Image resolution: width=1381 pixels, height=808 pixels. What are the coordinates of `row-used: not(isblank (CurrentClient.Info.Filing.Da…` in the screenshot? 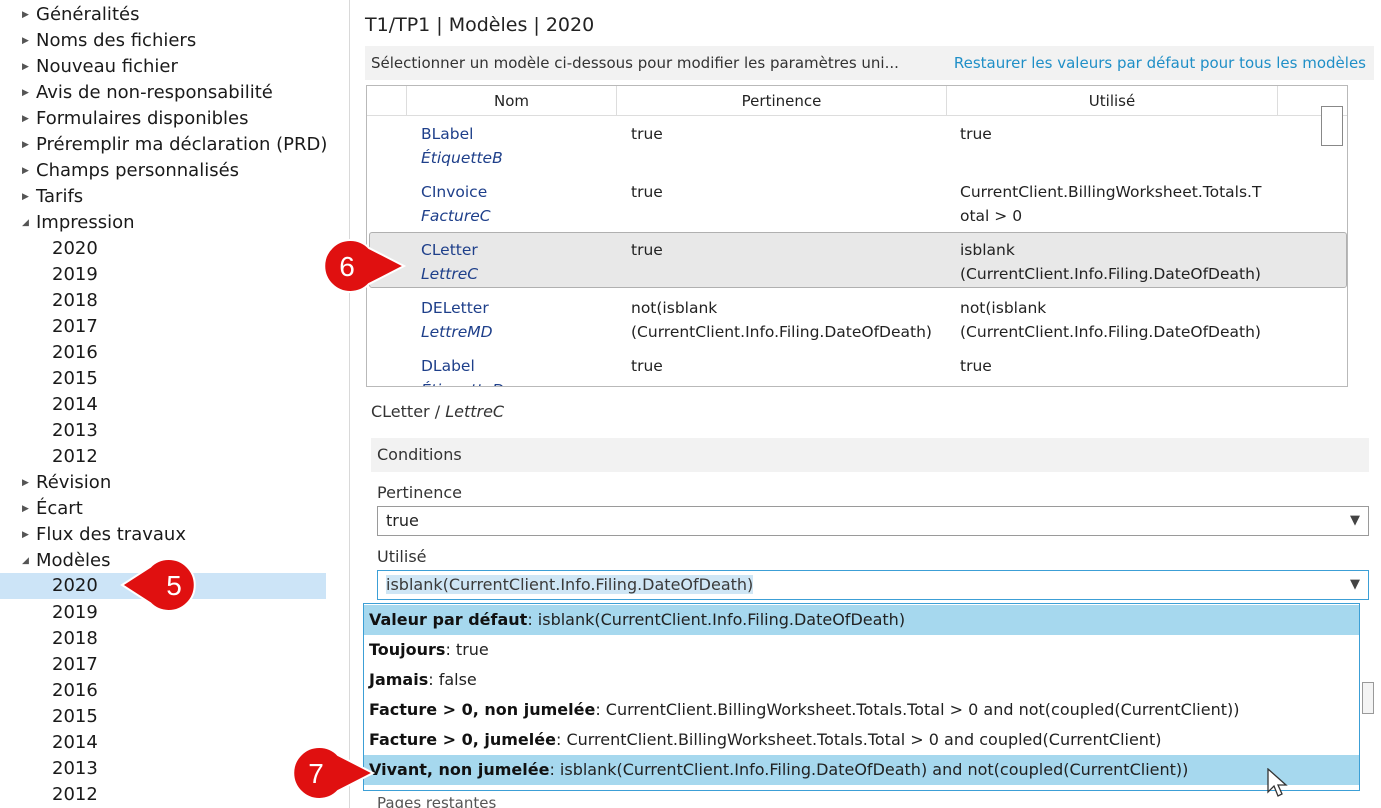 It's located at (1125, 320).